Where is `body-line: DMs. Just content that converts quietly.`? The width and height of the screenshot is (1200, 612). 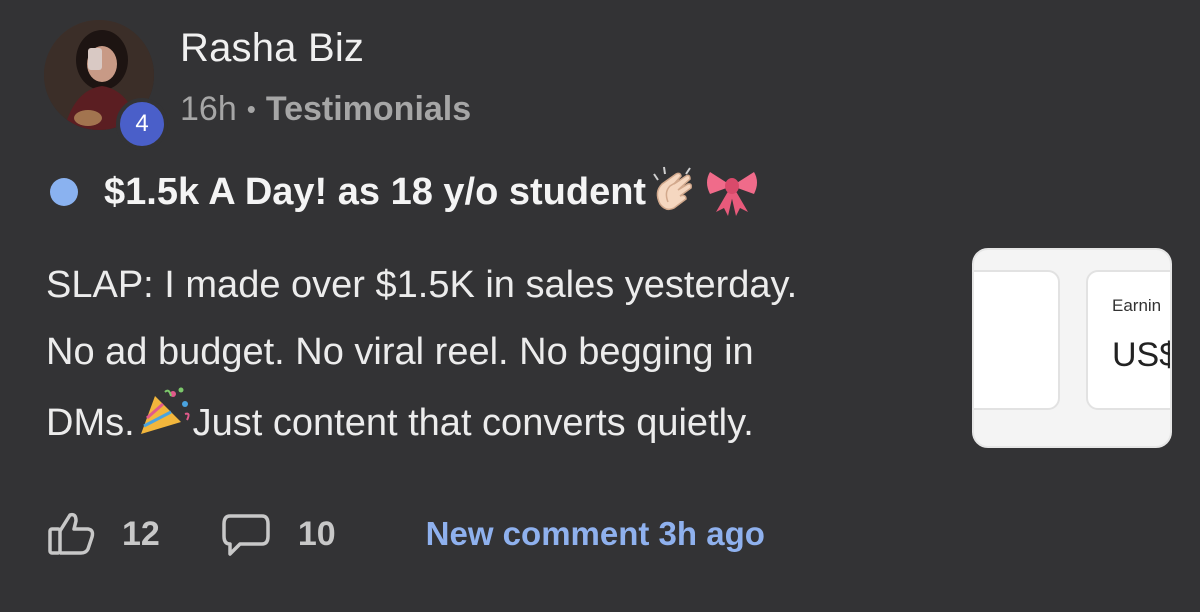
body-line: DMs. Just content that converts quietly. is located at coordinates (496, 423).